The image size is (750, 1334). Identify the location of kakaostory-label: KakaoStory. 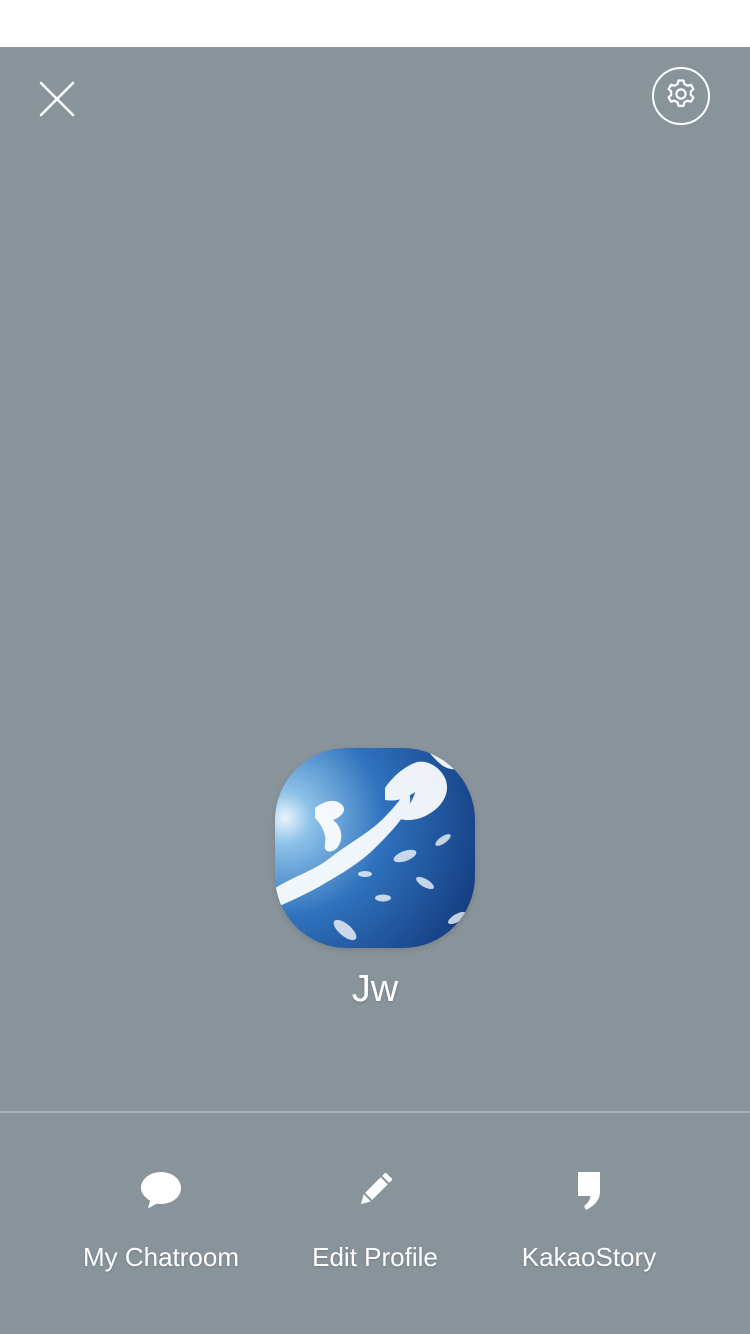
(589, 1257).